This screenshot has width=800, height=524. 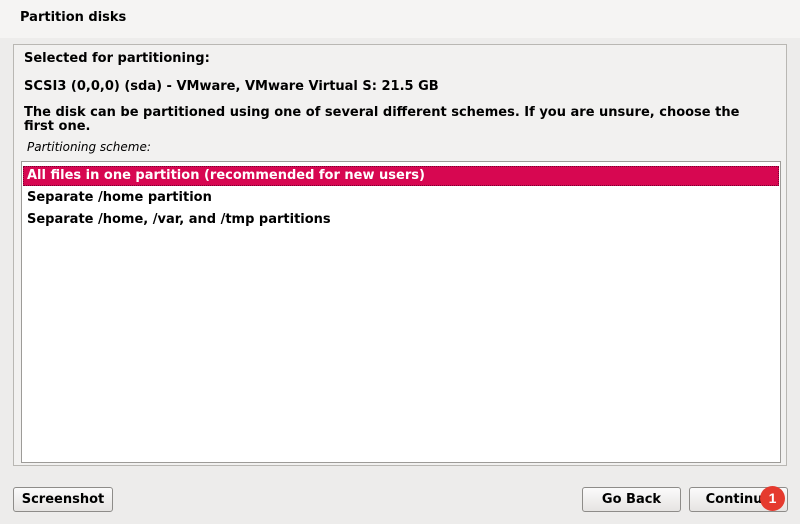 I want to click on go-back-button: Go Back, so click(x=631, y=499).